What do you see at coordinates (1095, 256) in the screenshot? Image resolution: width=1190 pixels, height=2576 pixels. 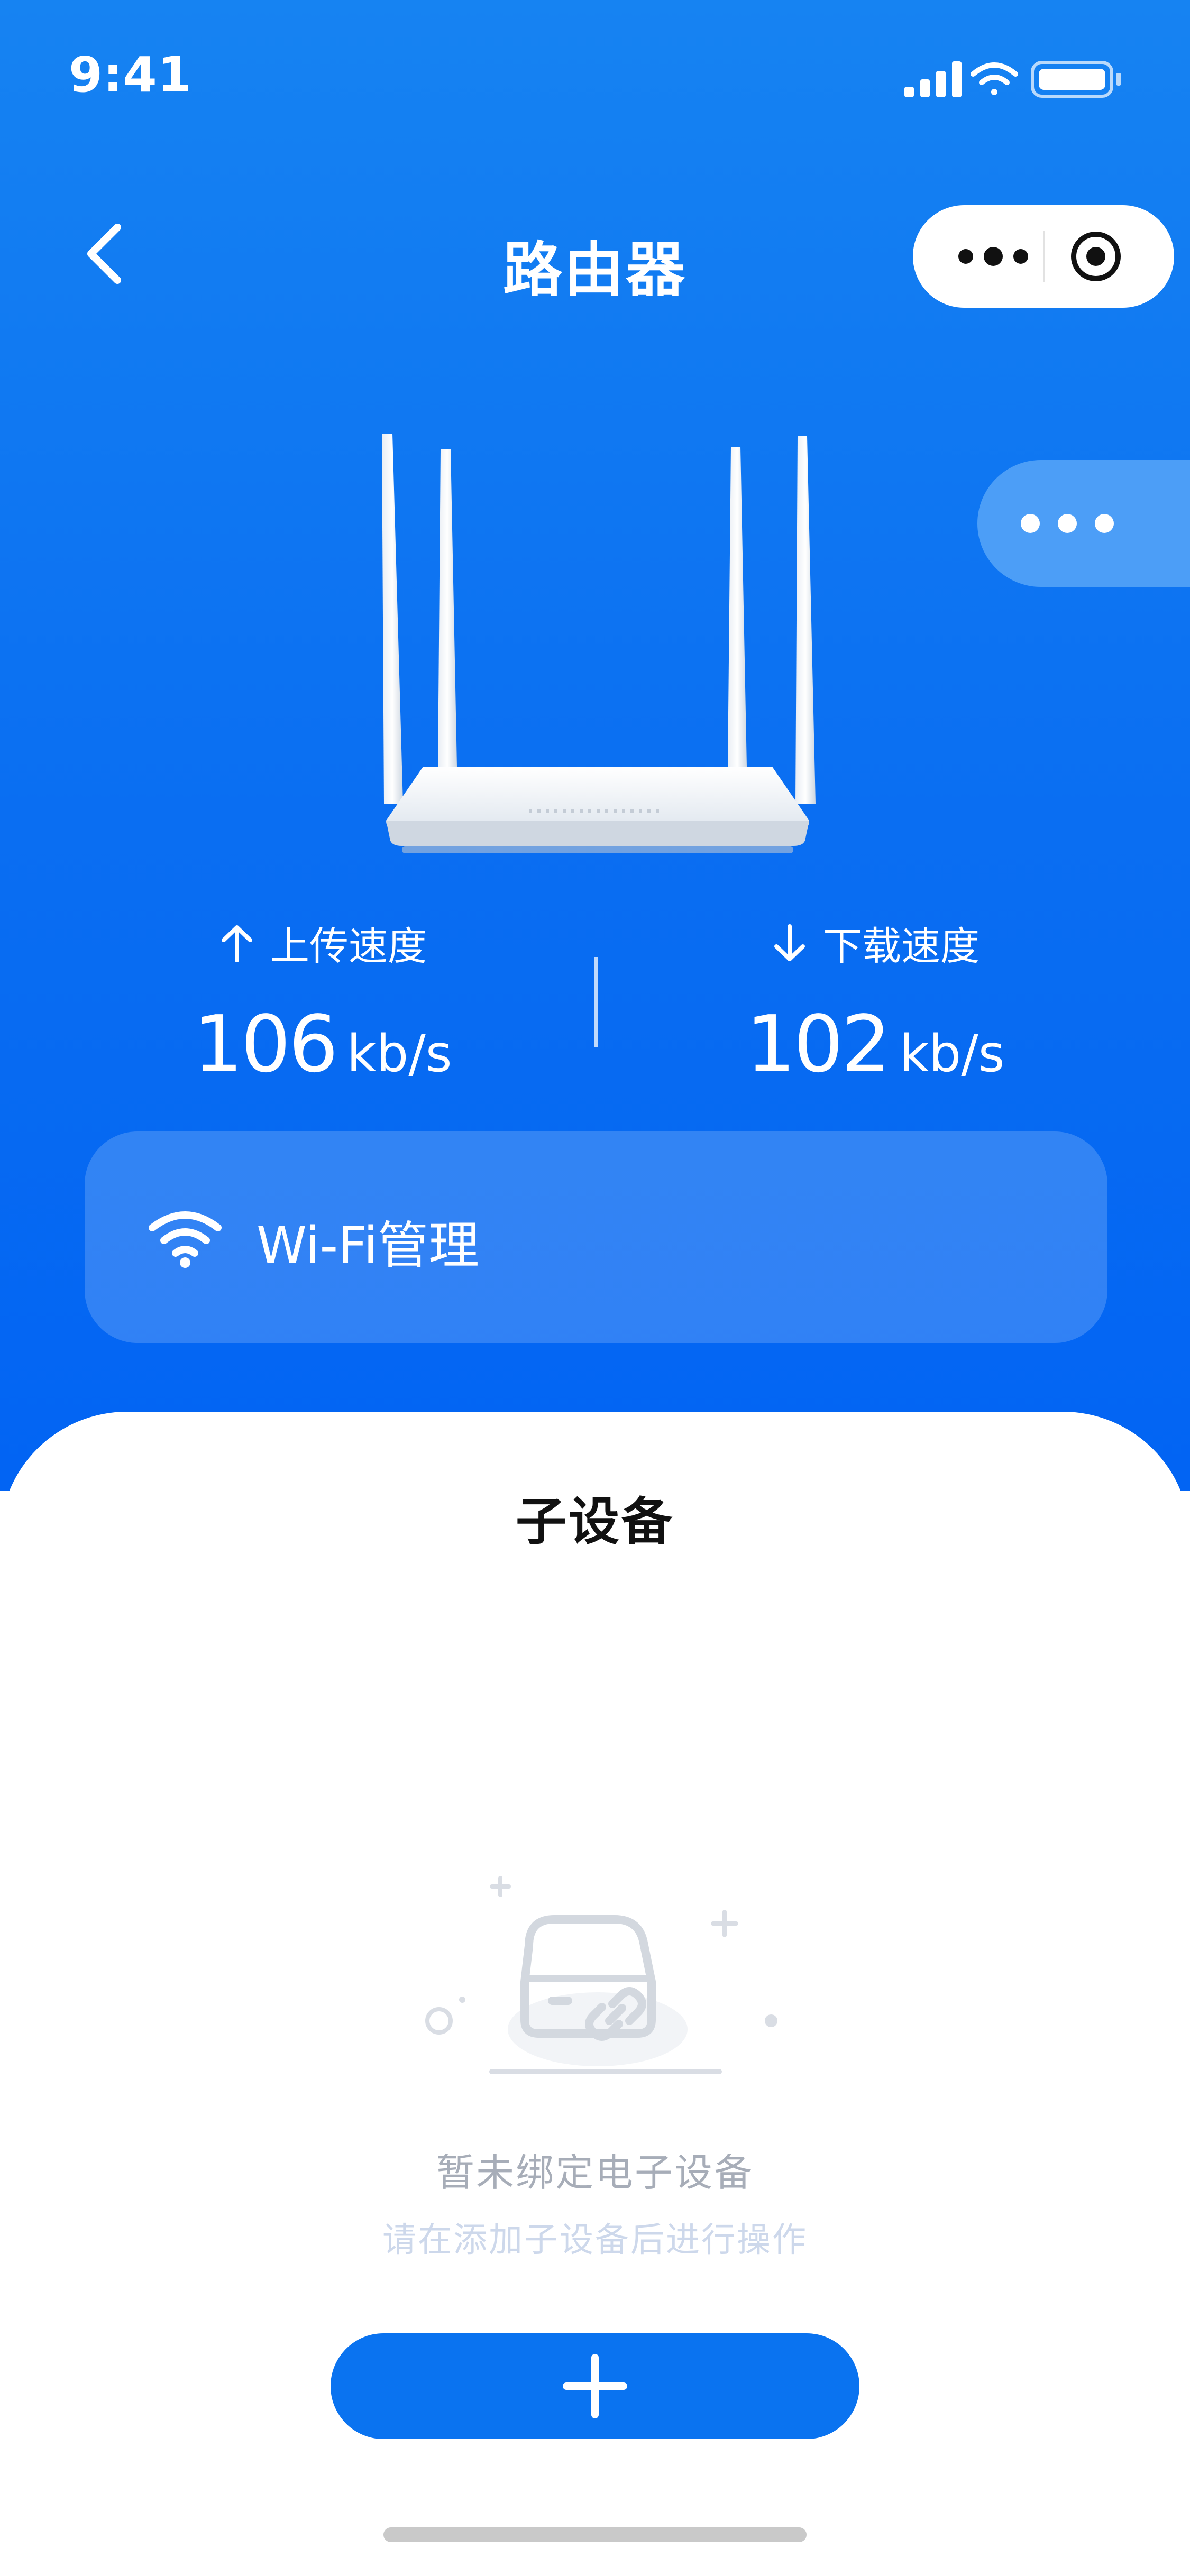 I see `target-icon` at bounding box center [1095, 256].